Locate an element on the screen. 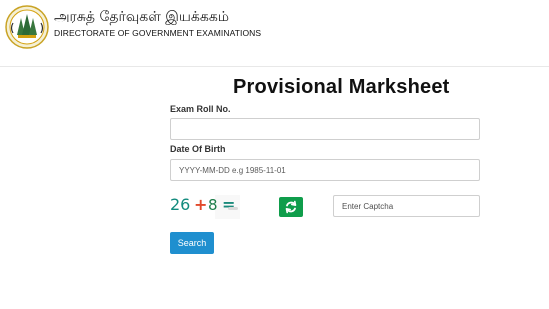 Image resolution: width=549 pixels, height=309 pixels. exam-roll-input is located at coordinates (325, 129).